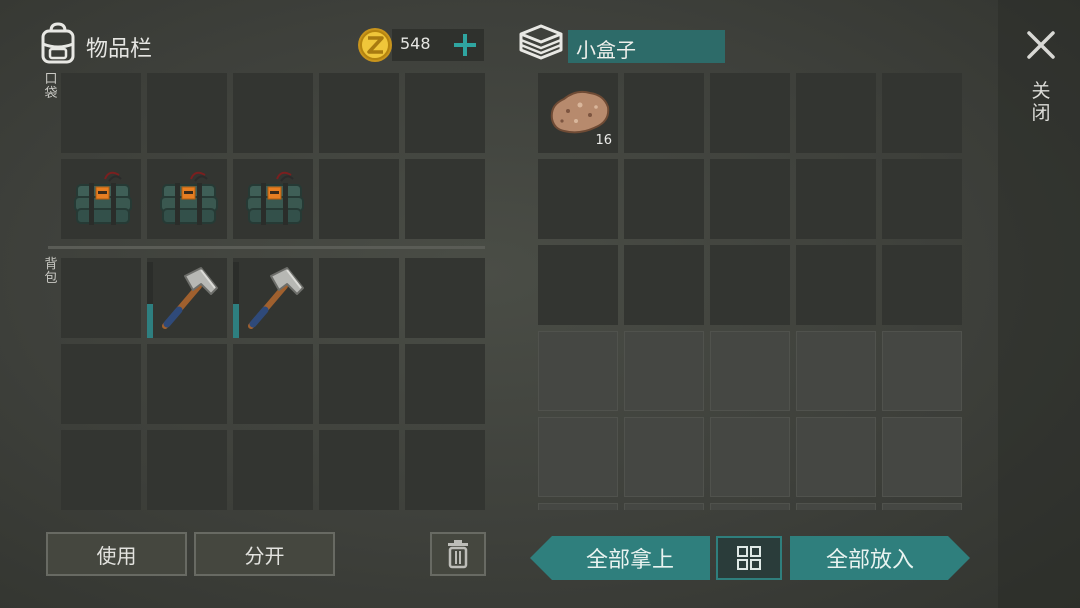 The width and height of the screenshot is (1080, 608). I want to click on container-title: 小盒子, so click(606, 50).